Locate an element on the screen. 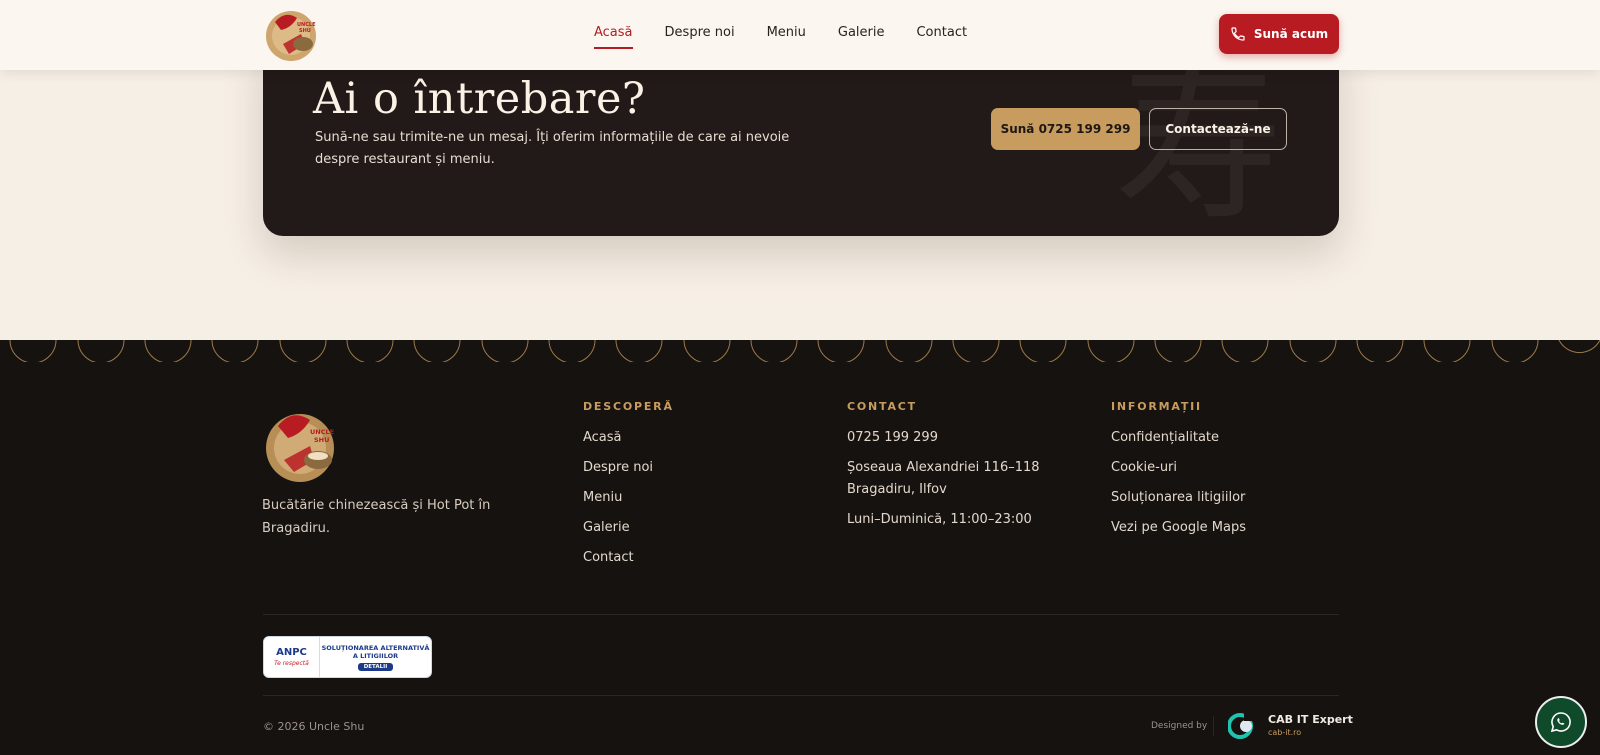  designer-name: CAB IT Expert is located at coordinates (1310, 719).